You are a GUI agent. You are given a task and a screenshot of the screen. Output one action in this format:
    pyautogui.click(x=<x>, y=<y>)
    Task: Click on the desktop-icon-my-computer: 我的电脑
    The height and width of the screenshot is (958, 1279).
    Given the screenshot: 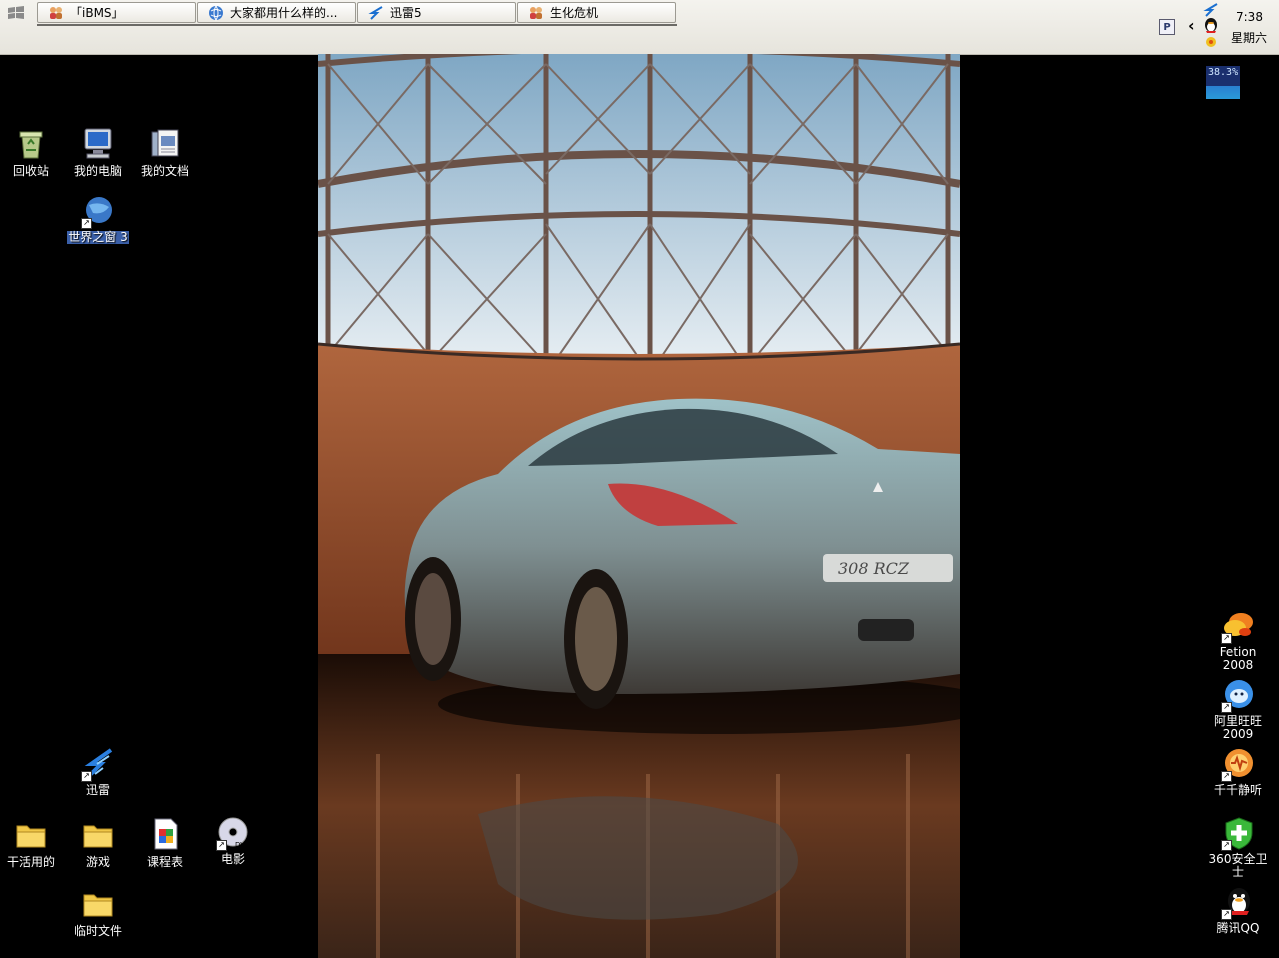 What is the action you would take?
    pyautogui.click(x=98, y=152)
    